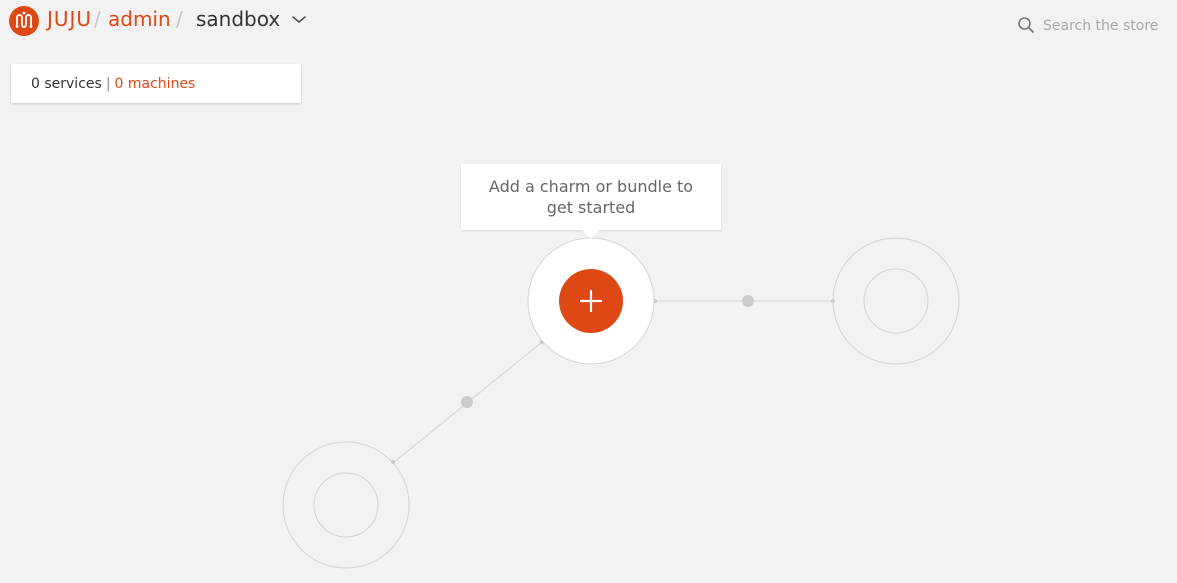 This screenshot has height=583, width=1177. I want to click on service-machine-counts: 0 services | 0 machines, so click(156, 83).